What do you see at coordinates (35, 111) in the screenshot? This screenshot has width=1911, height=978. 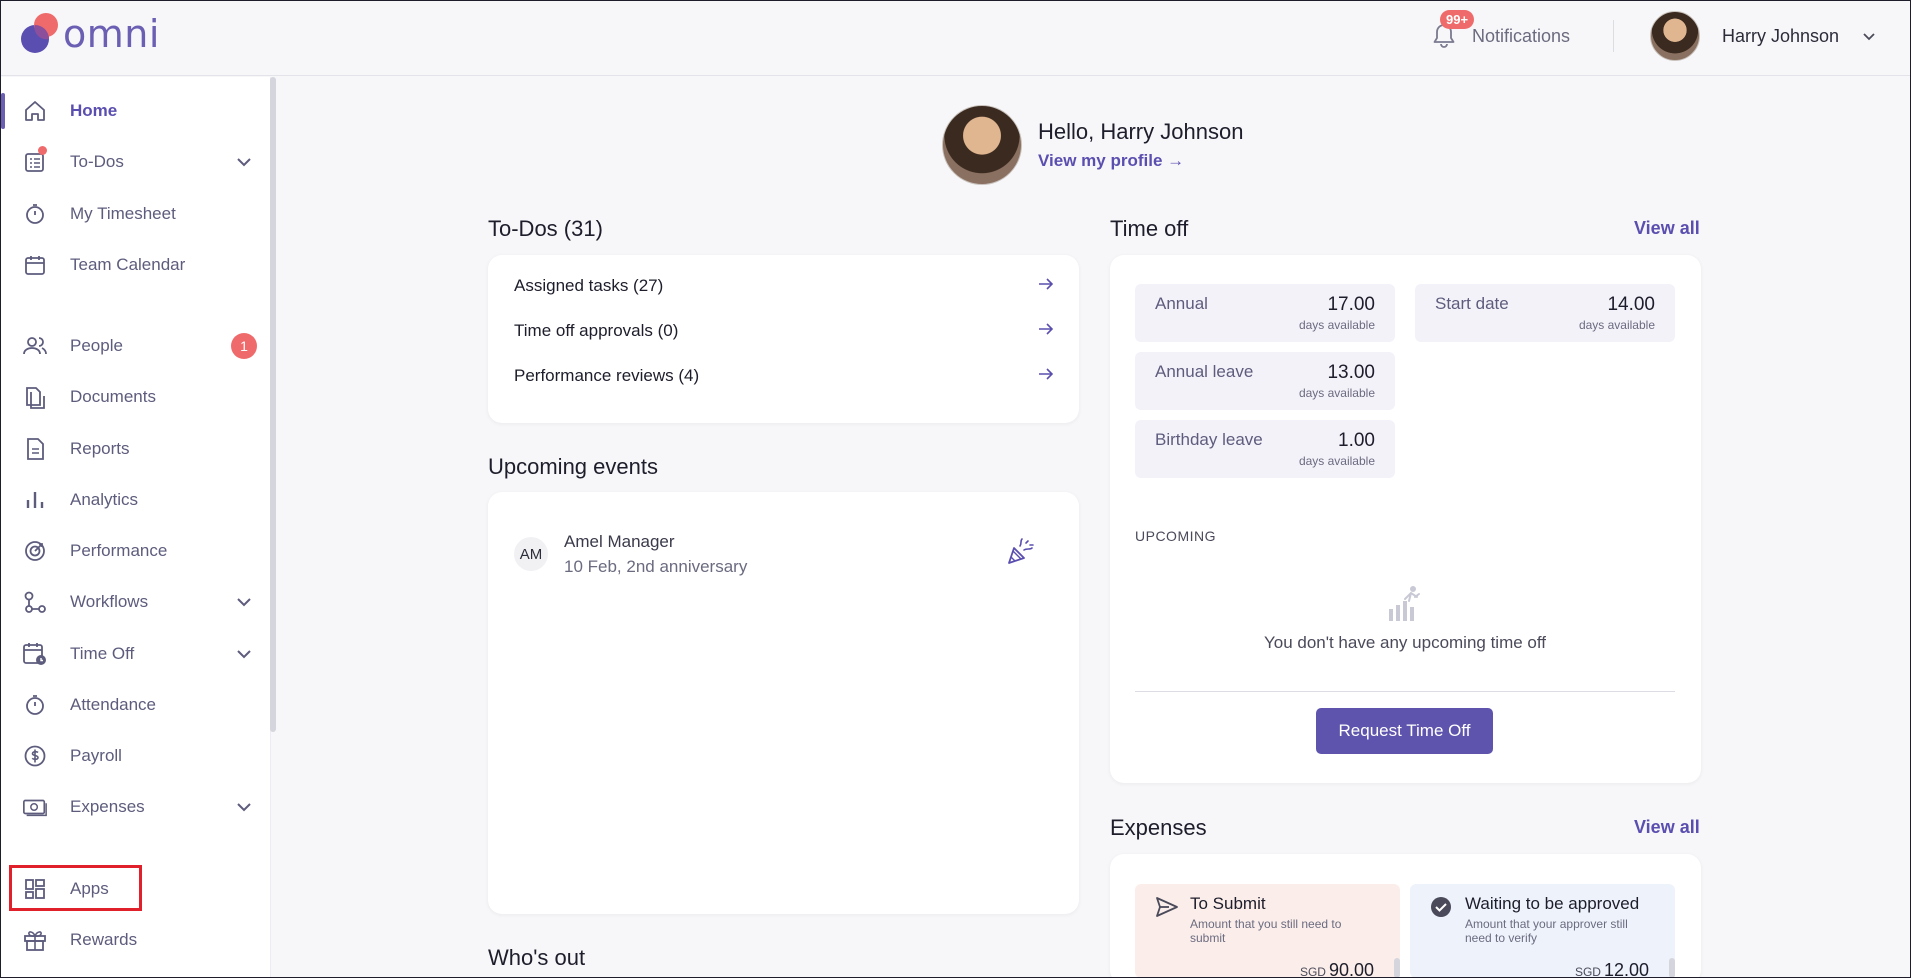 I see `home-icon` at bounding box center [35, 111].